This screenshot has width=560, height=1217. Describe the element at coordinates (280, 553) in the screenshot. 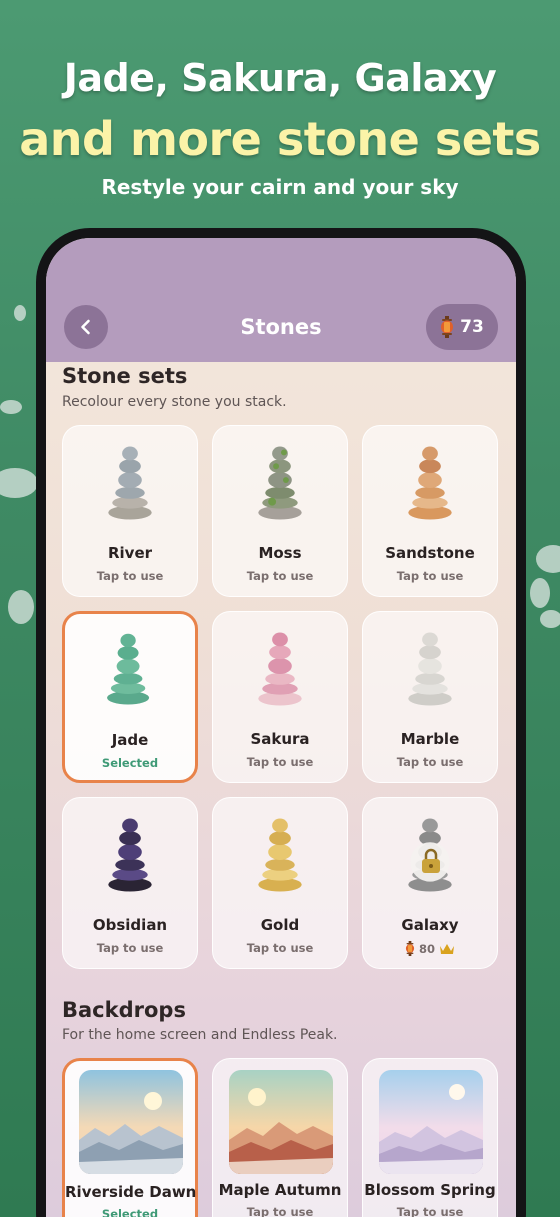

I see `stone-set-name: Moss` at that location.